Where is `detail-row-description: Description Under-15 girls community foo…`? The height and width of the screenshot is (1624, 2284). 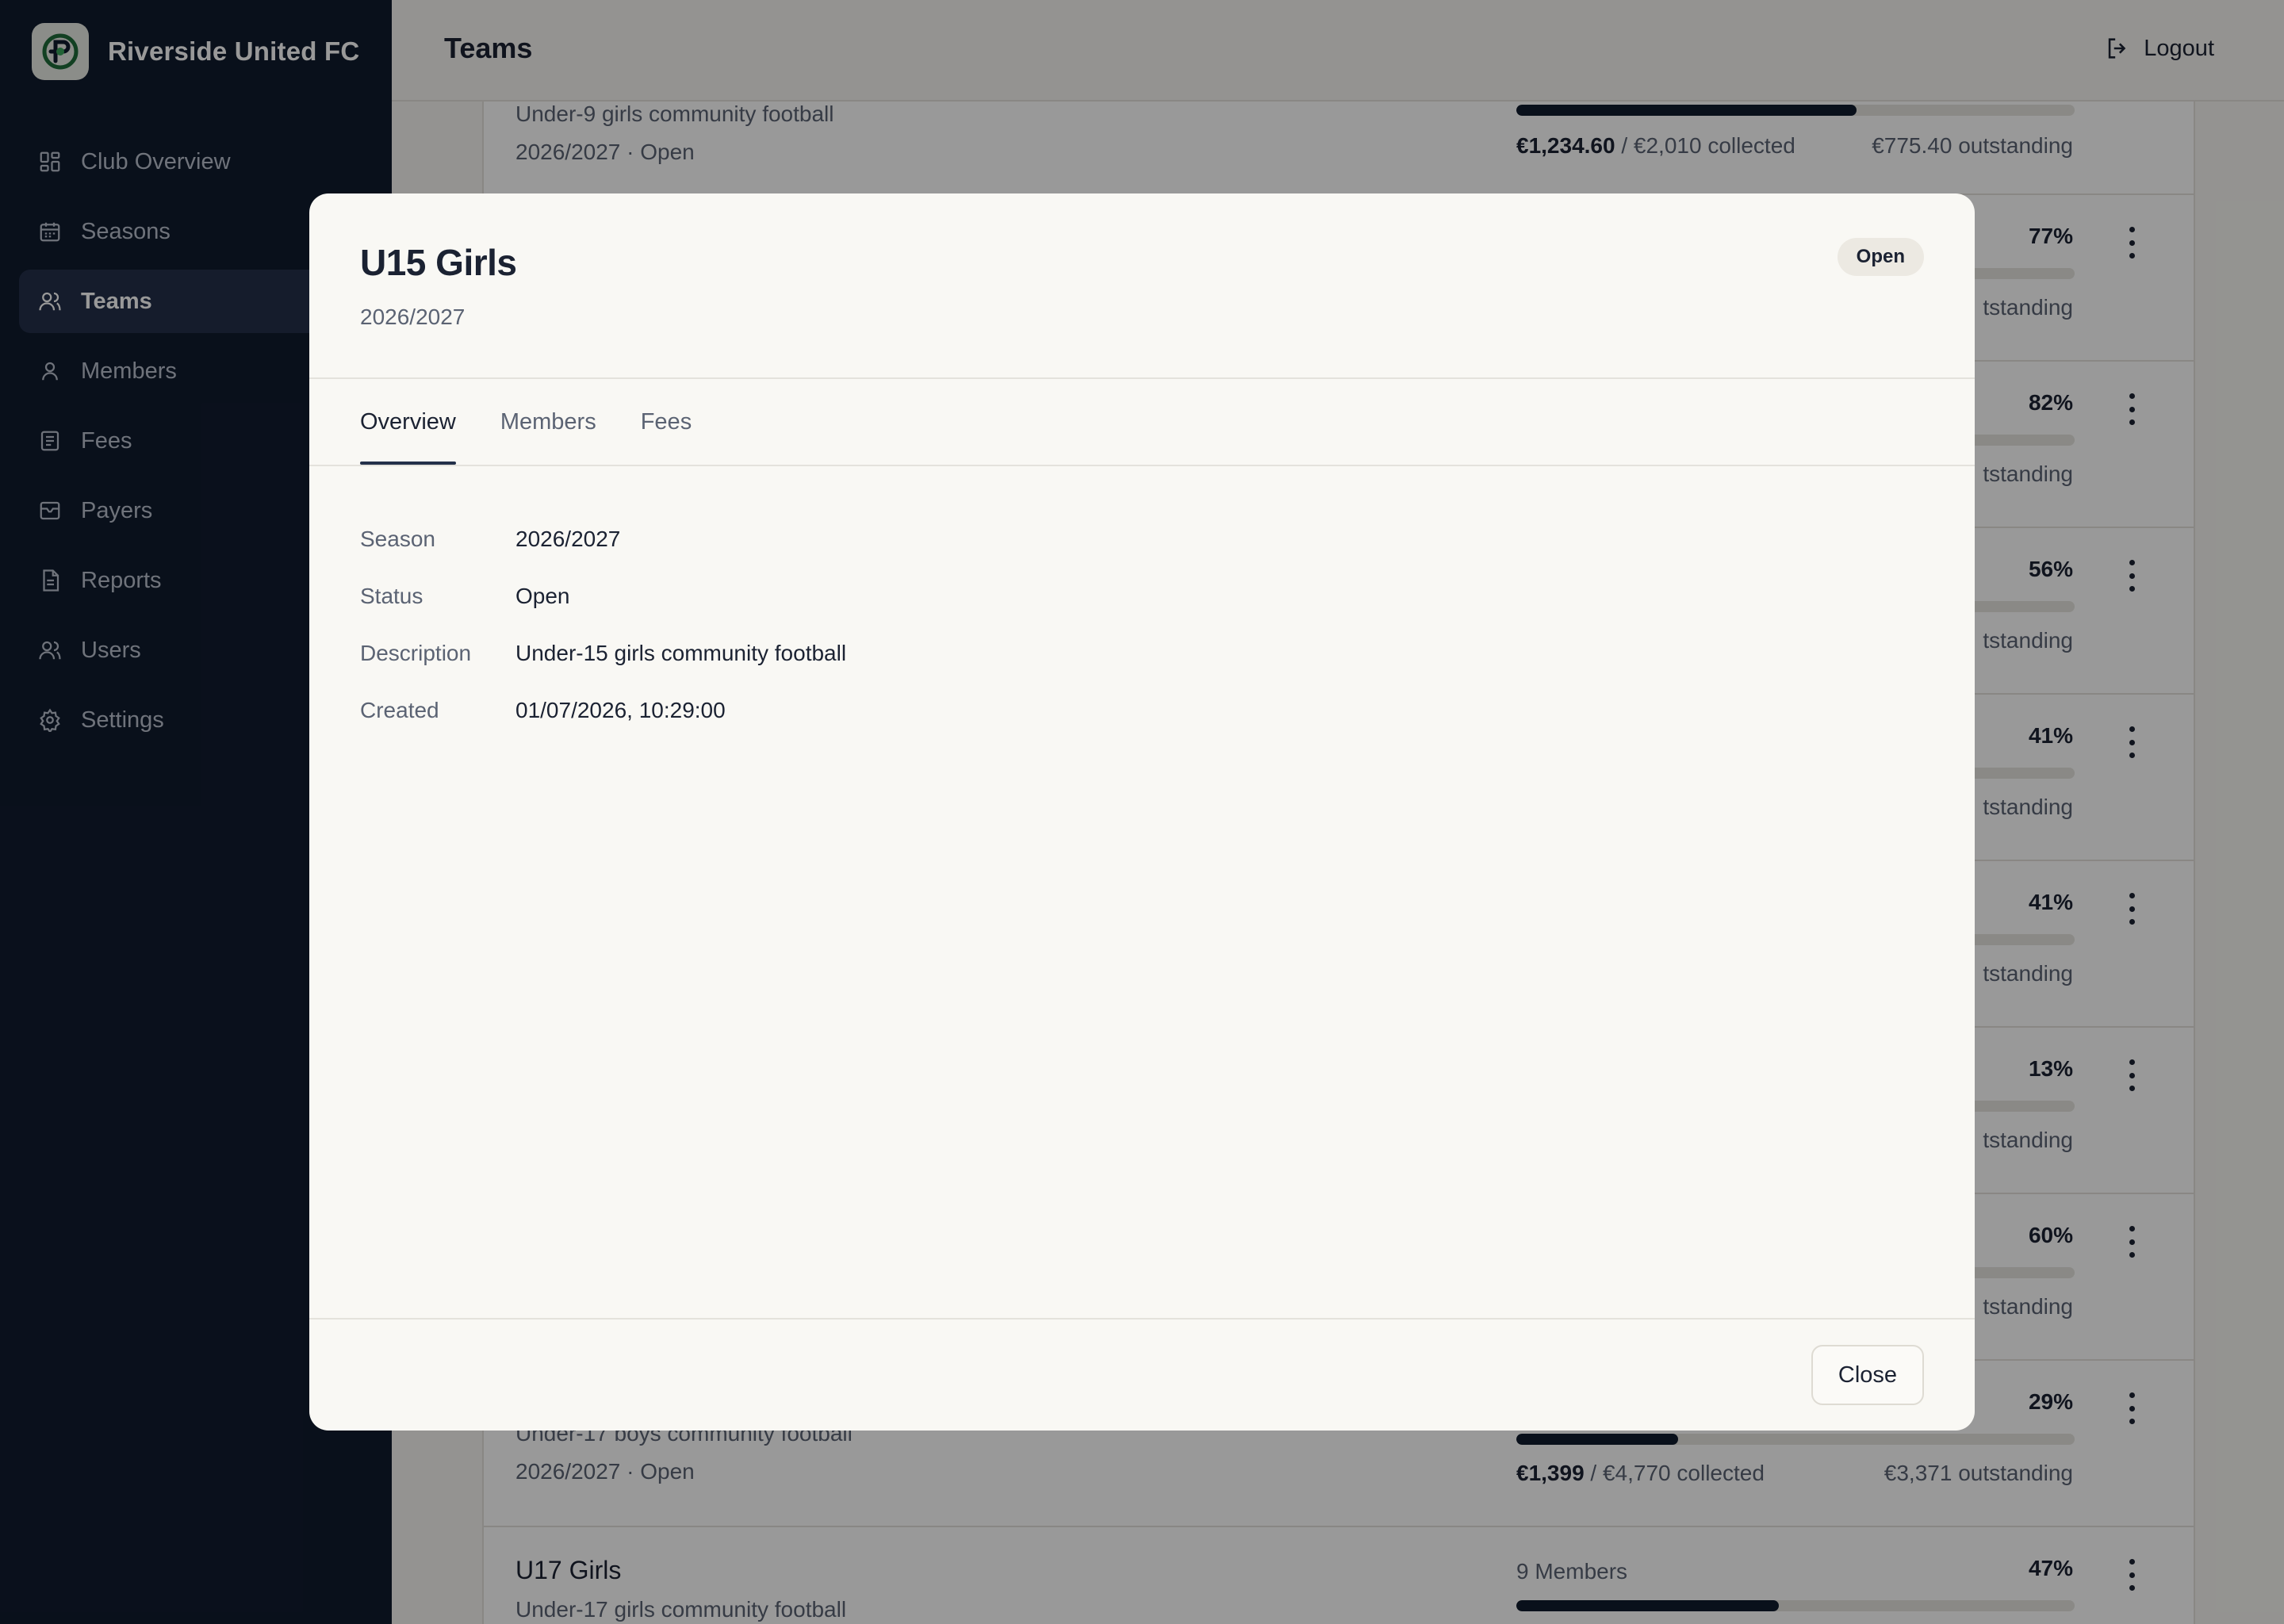 detail-row-description: Description Under-15 girls community foo… is located at coordinates (603, 653).